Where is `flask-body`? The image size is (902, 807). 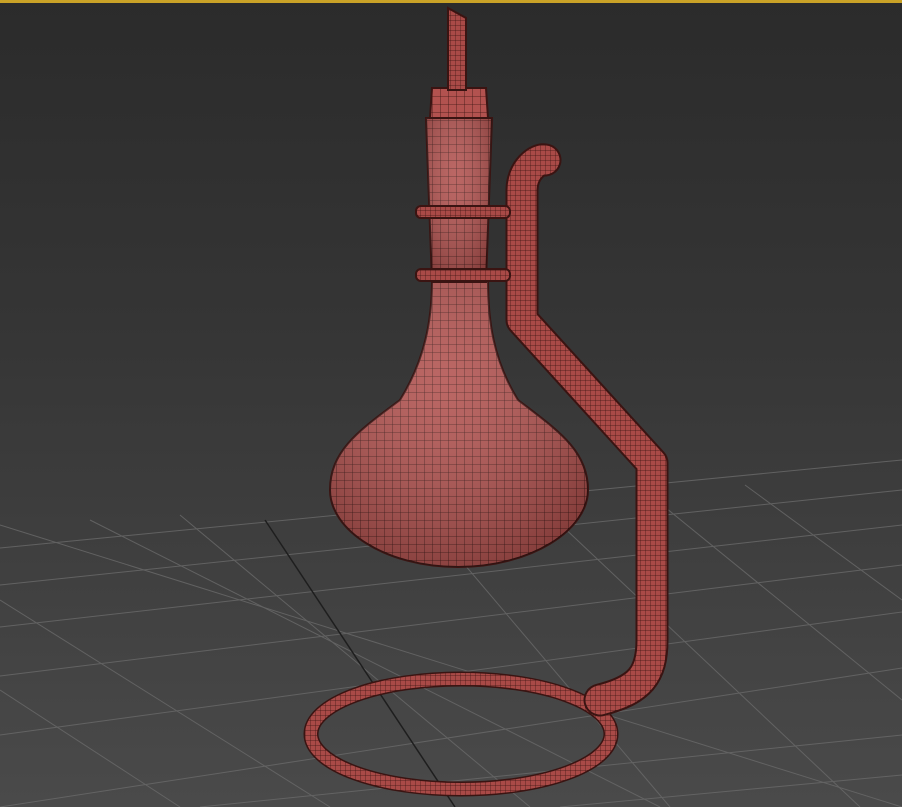
flask-body is located at coordinates (459, 424).